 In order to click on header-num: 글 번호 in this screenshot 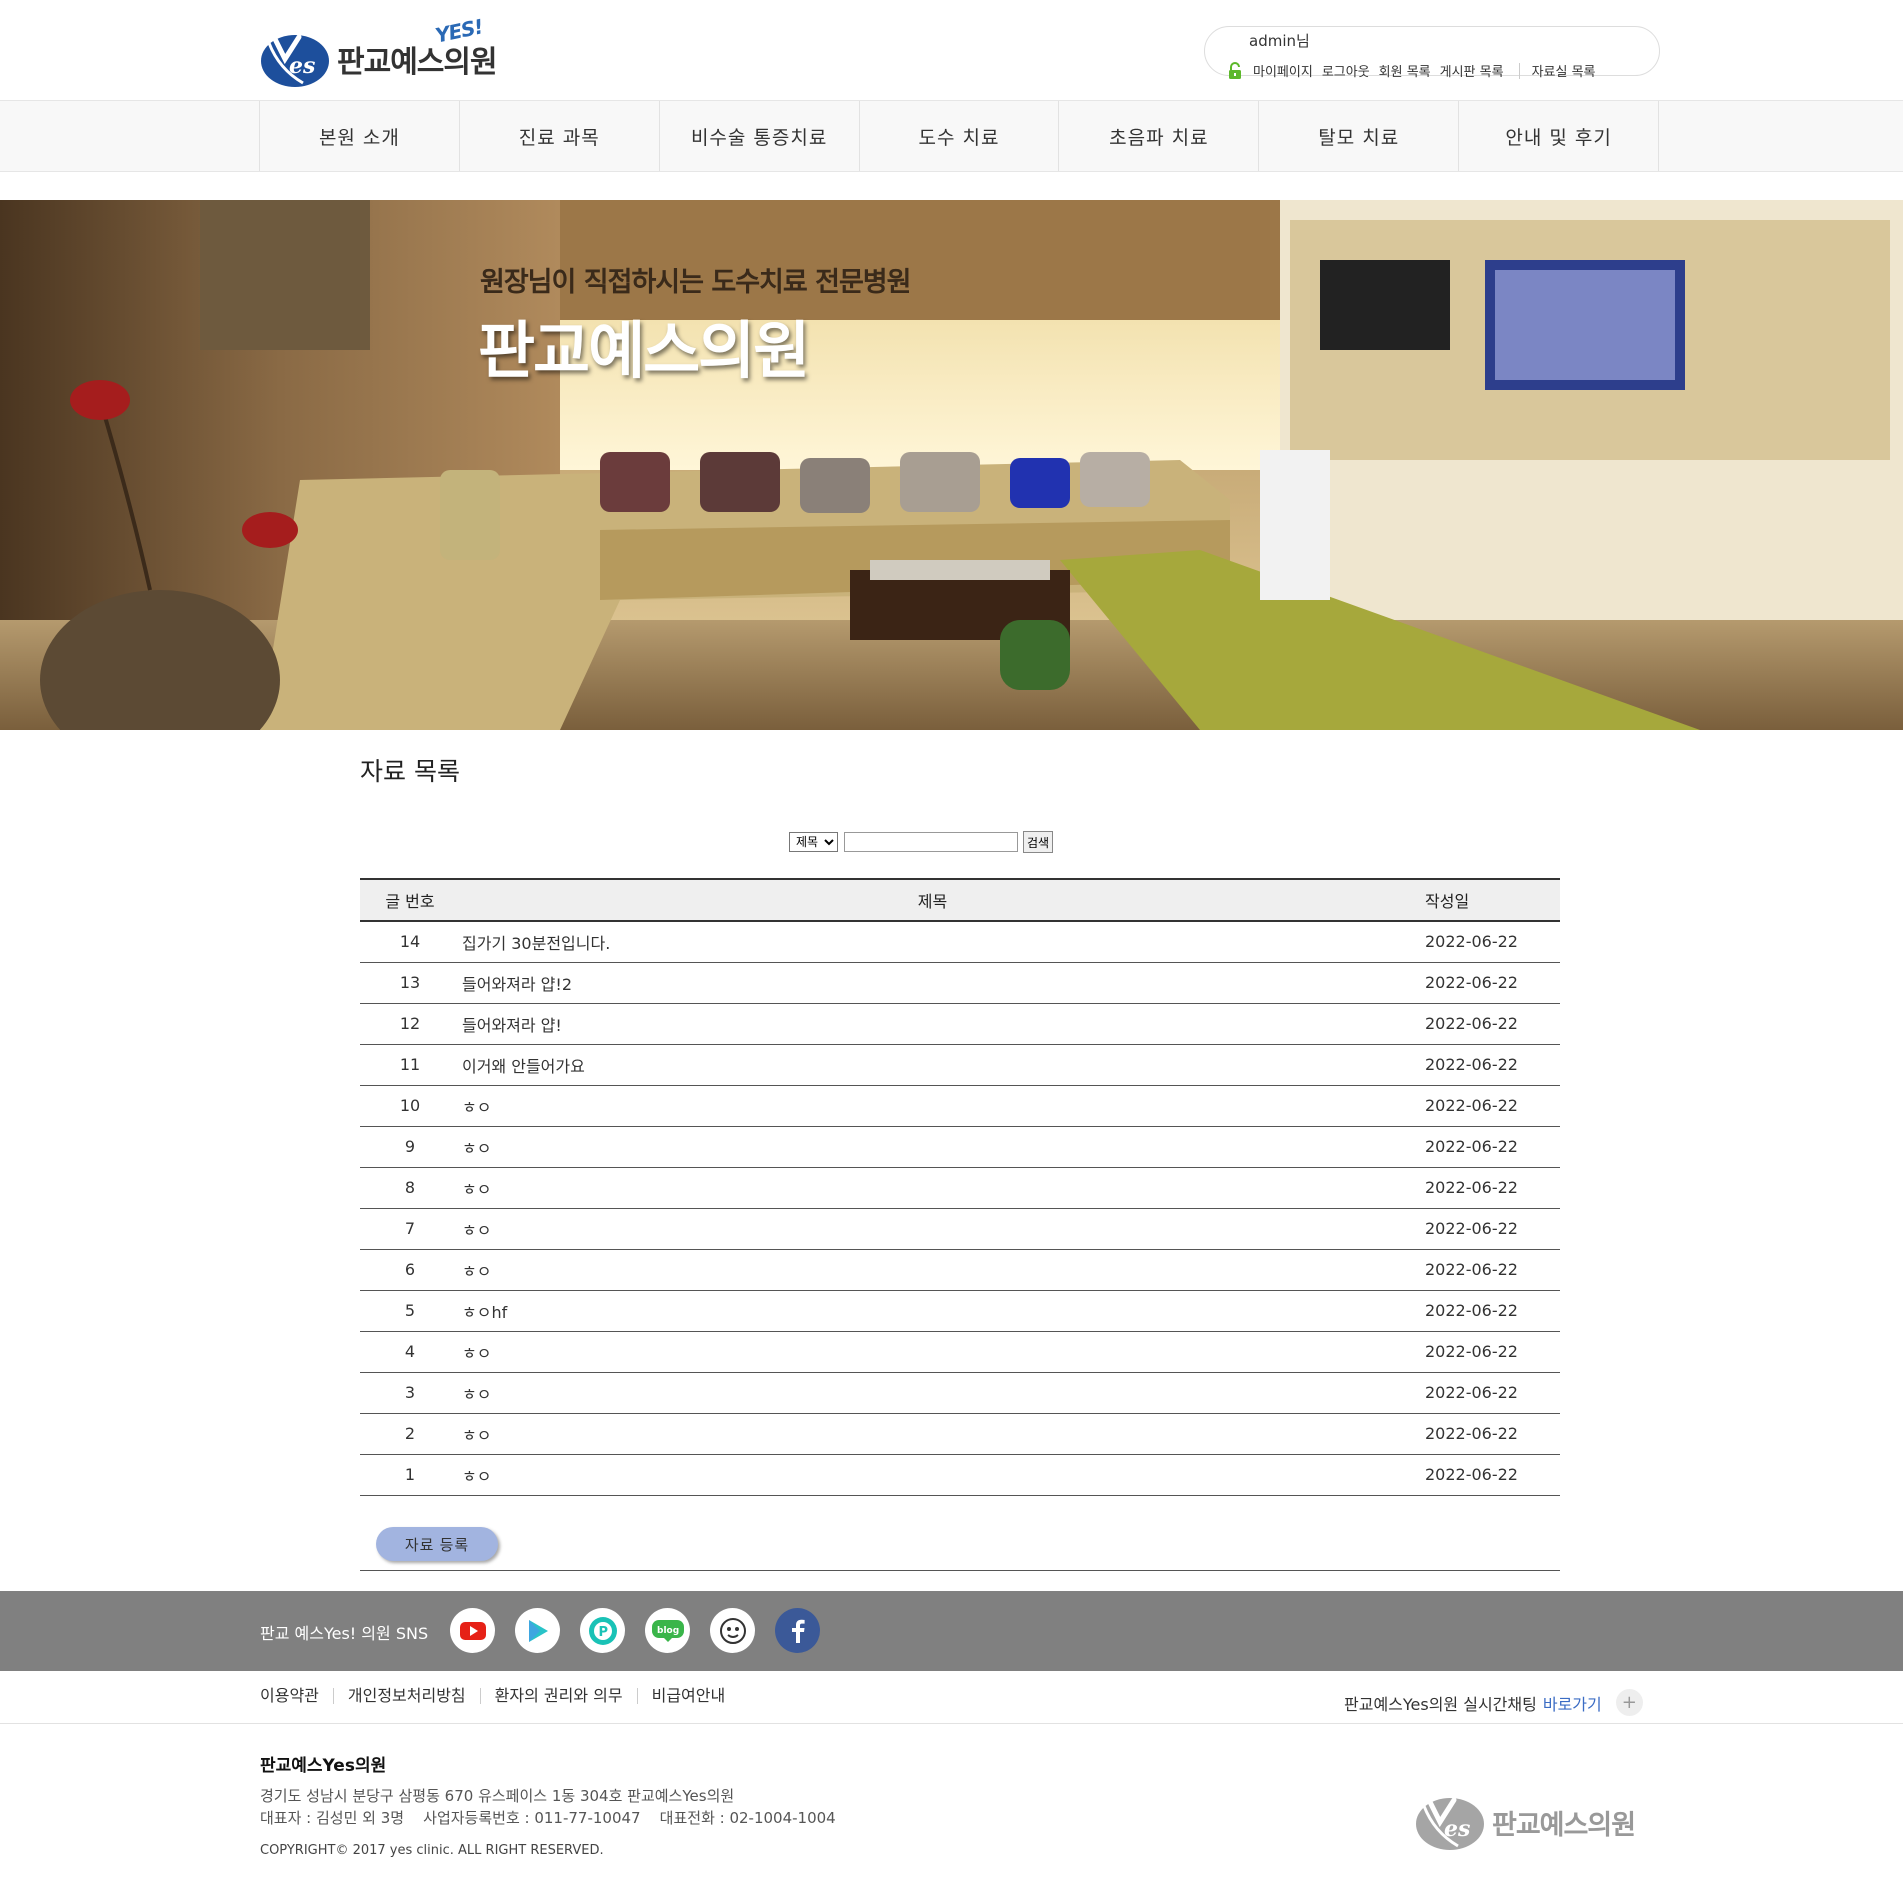, I will do `click(410, 900)`.